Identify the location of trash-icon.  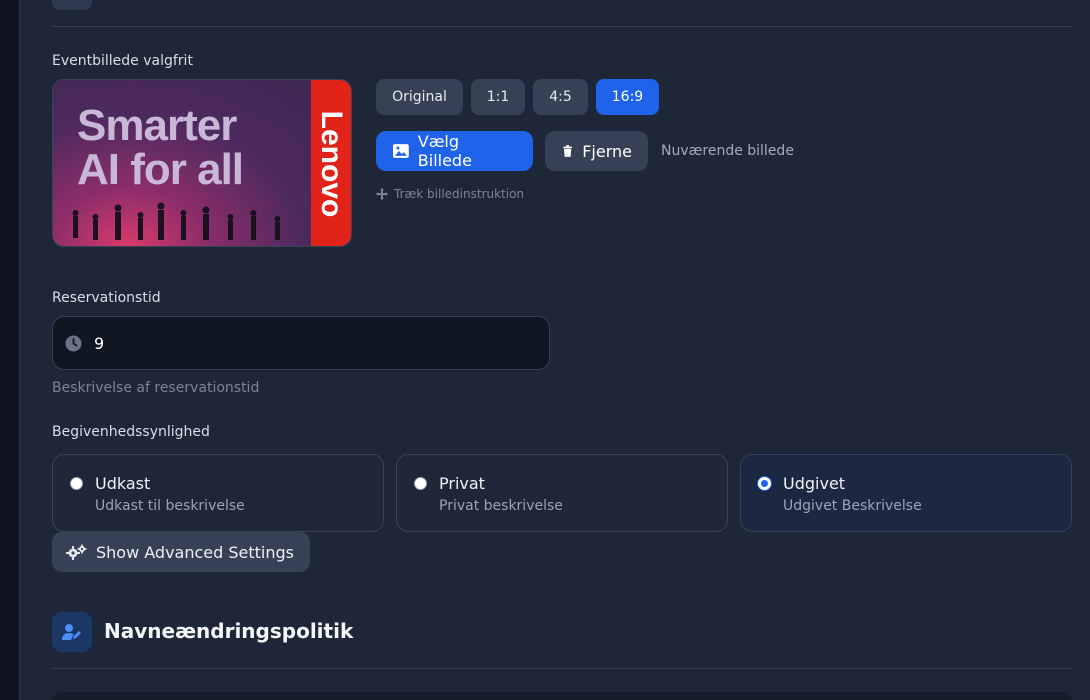
(568, 151).